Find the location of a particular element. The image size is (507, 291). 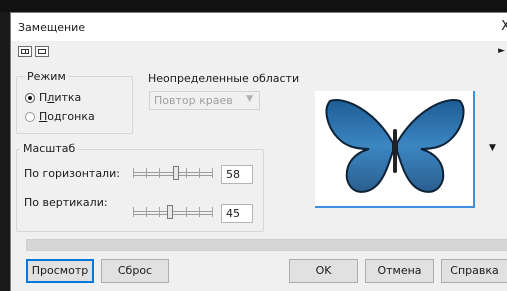

split-view-button is located at coordinates (25, 51).